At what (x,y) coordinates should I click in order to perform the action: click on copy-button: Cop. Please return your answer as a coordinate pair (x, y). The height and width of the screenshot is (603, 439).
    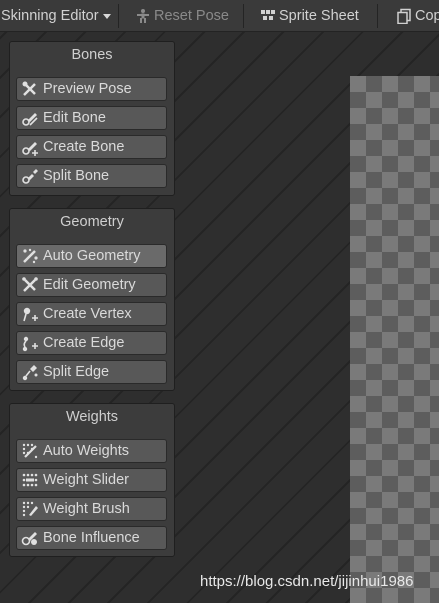
    Looking at the image, I should click on (417, 16).